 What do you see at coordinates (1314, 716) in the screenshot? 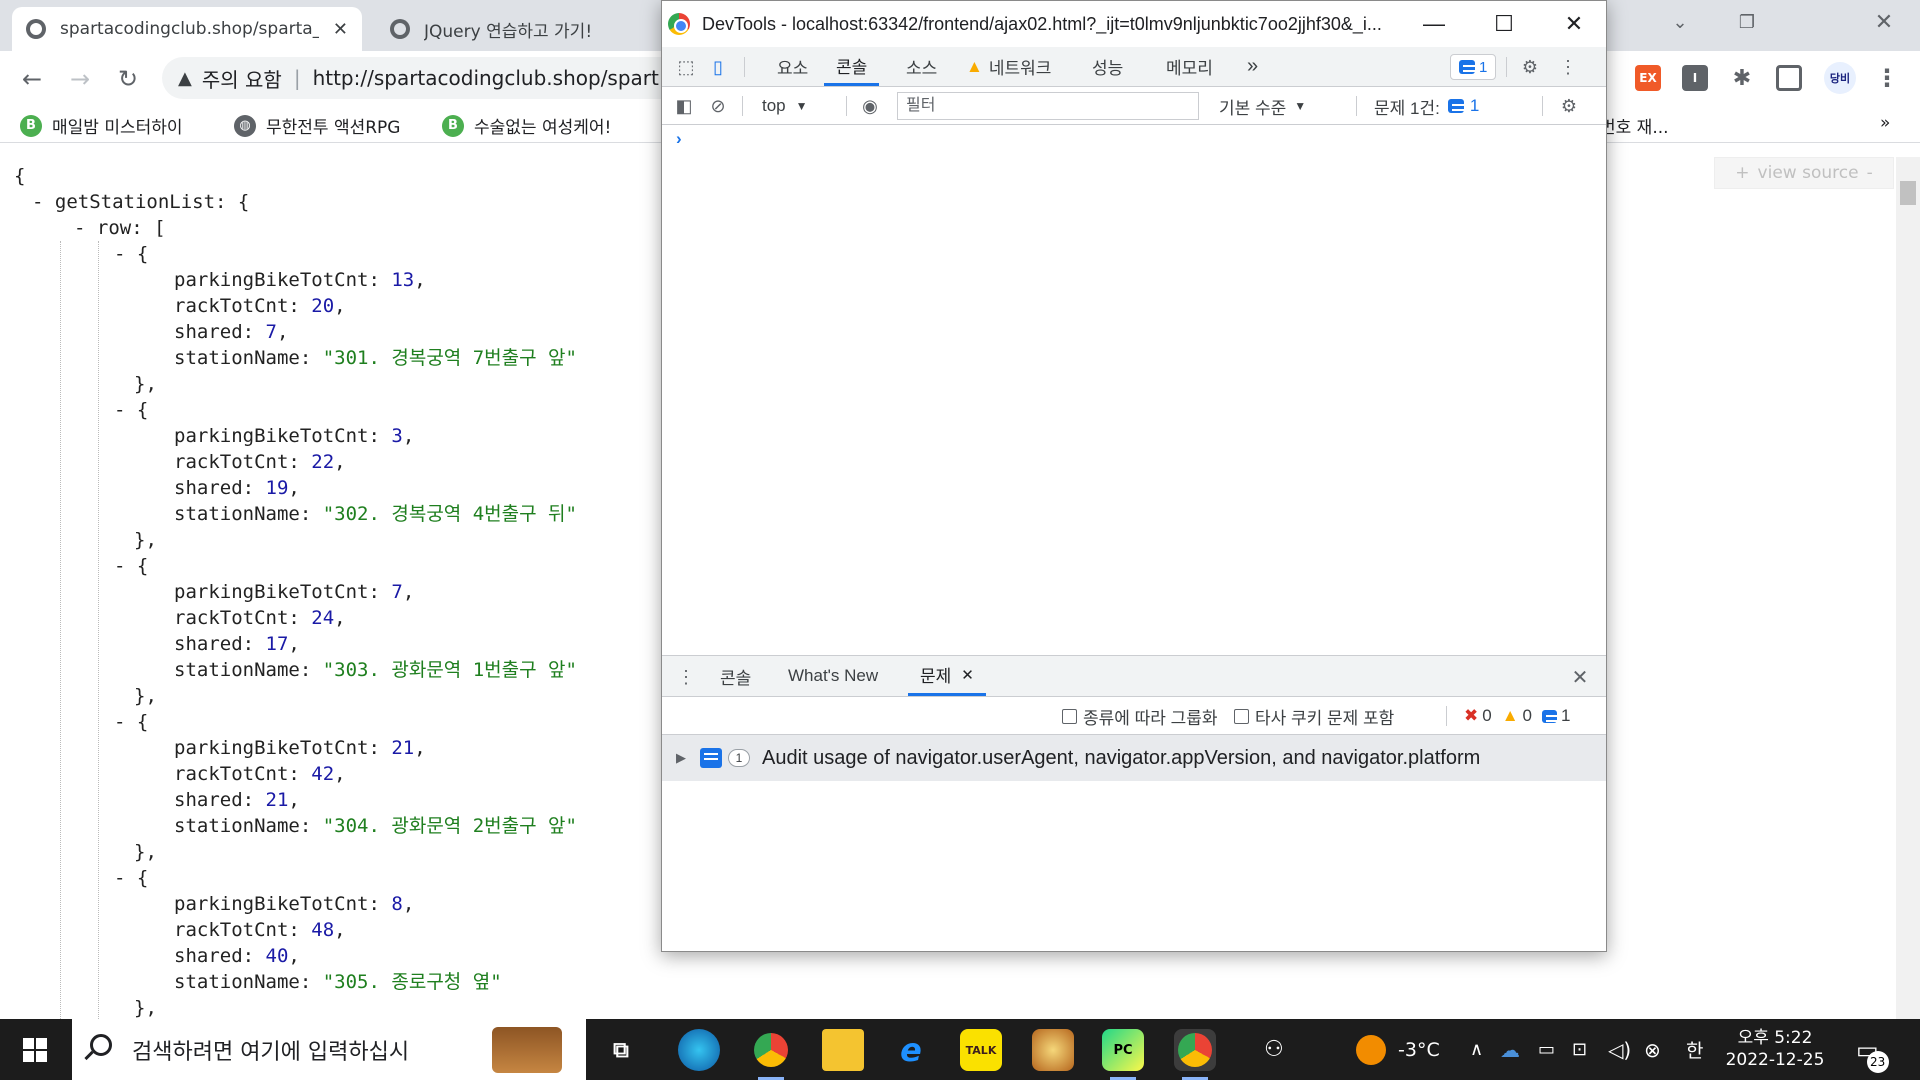
I see `third-party-cookie-checkbox: 타사 쿠키 문제 포함` at bounding box center [1314, 716].